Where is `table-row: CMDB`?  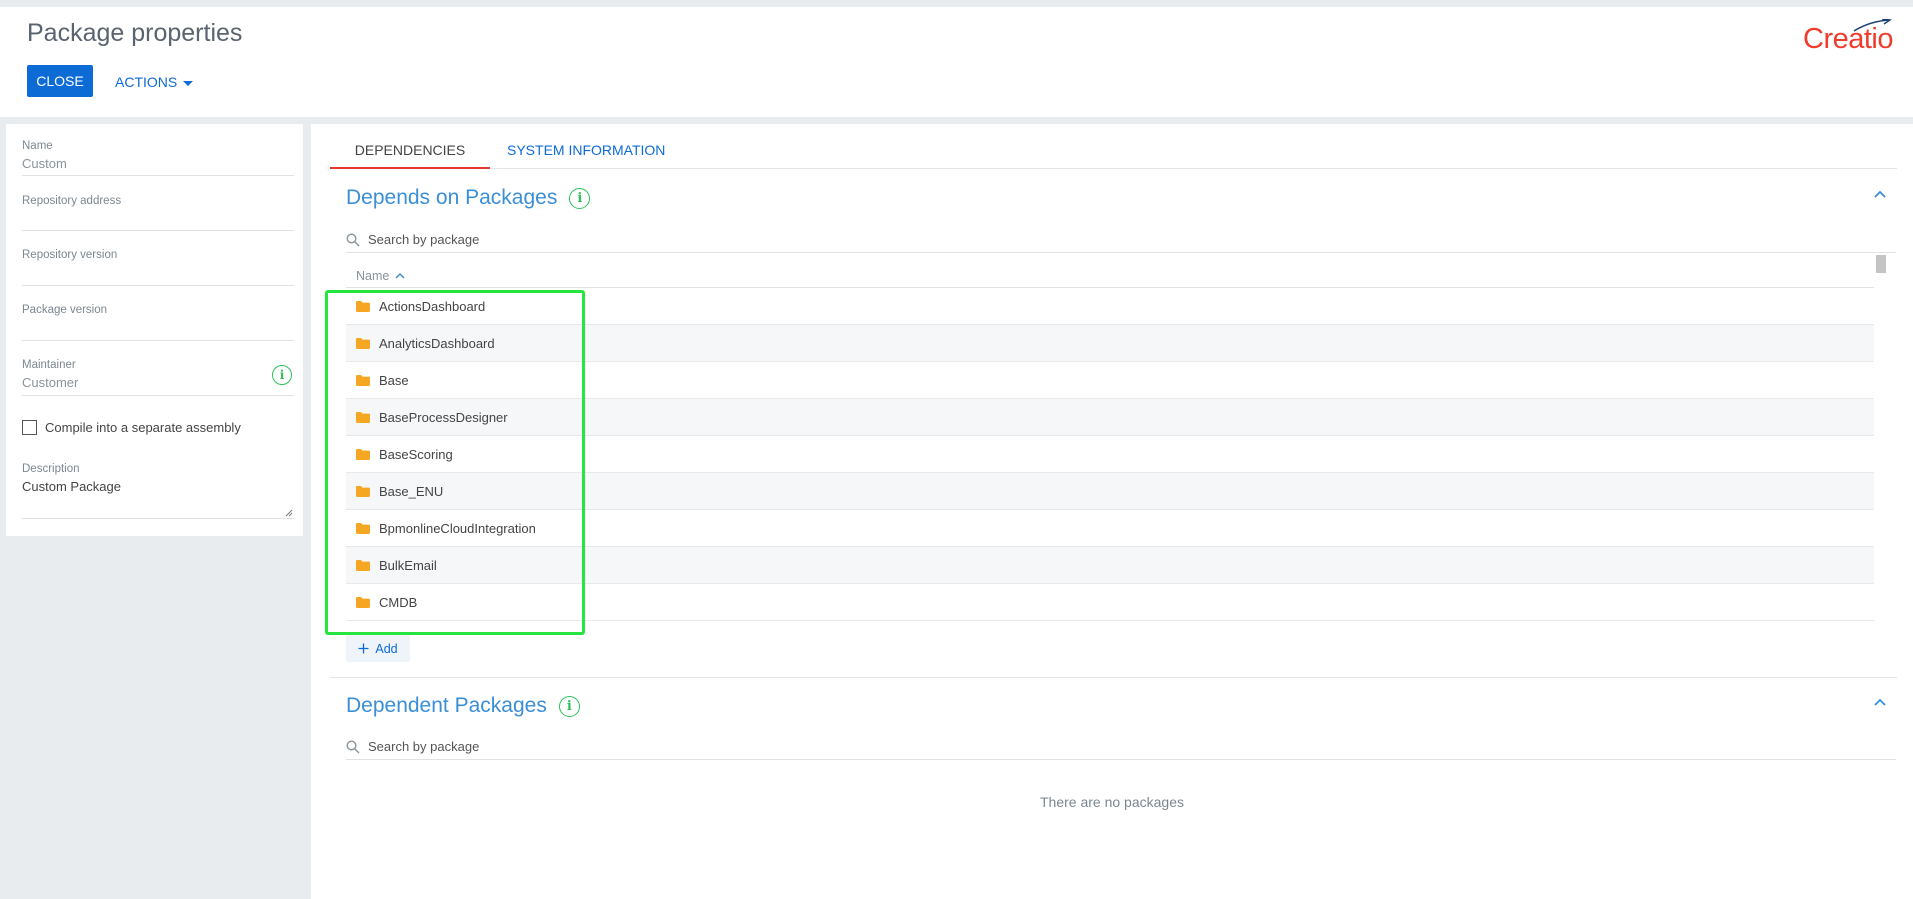
table-row: CMDB is located at coordinates (1110, 602).